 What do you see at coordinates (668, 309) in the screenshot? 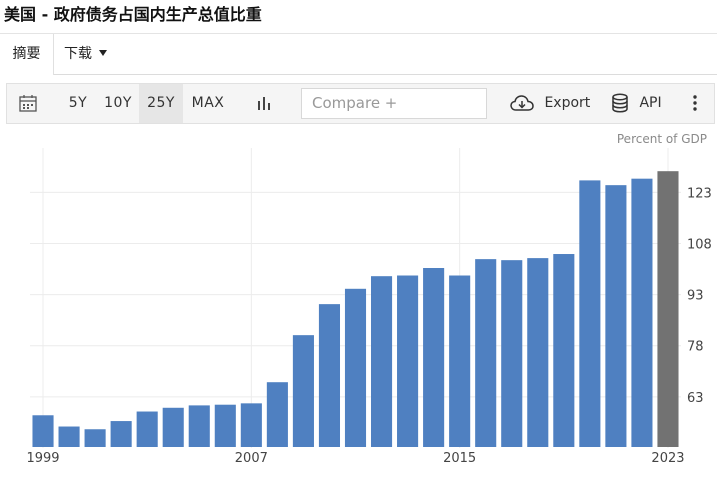
I see `bar-2023` at bounding box center [668, 309].